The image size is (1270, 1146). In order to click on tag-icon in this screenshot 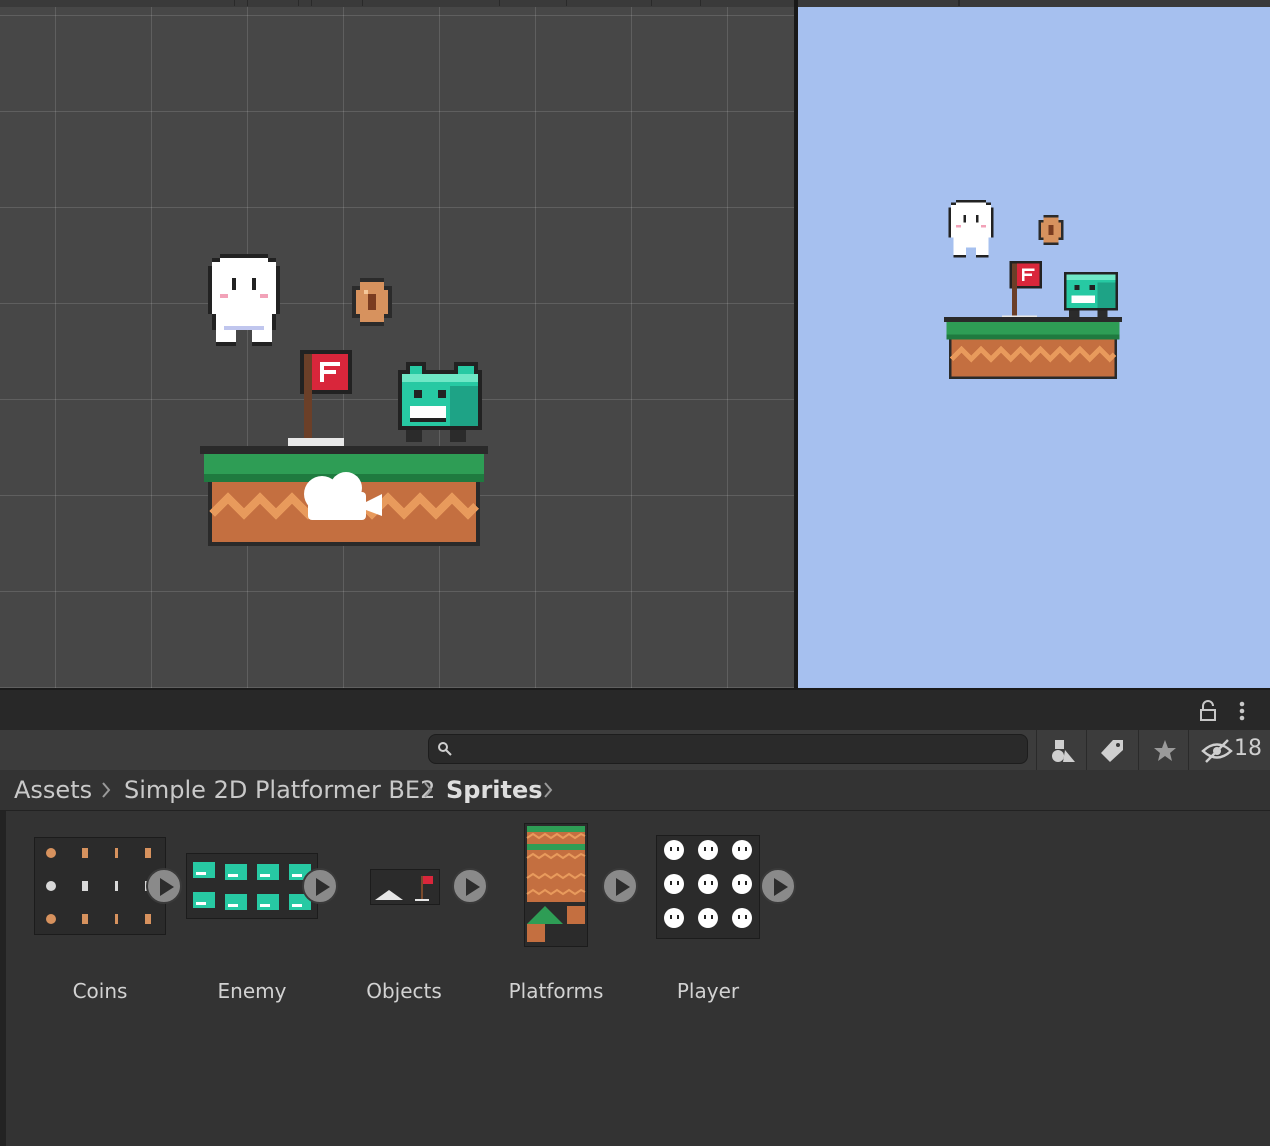, I will do `click(1112, 751)`.